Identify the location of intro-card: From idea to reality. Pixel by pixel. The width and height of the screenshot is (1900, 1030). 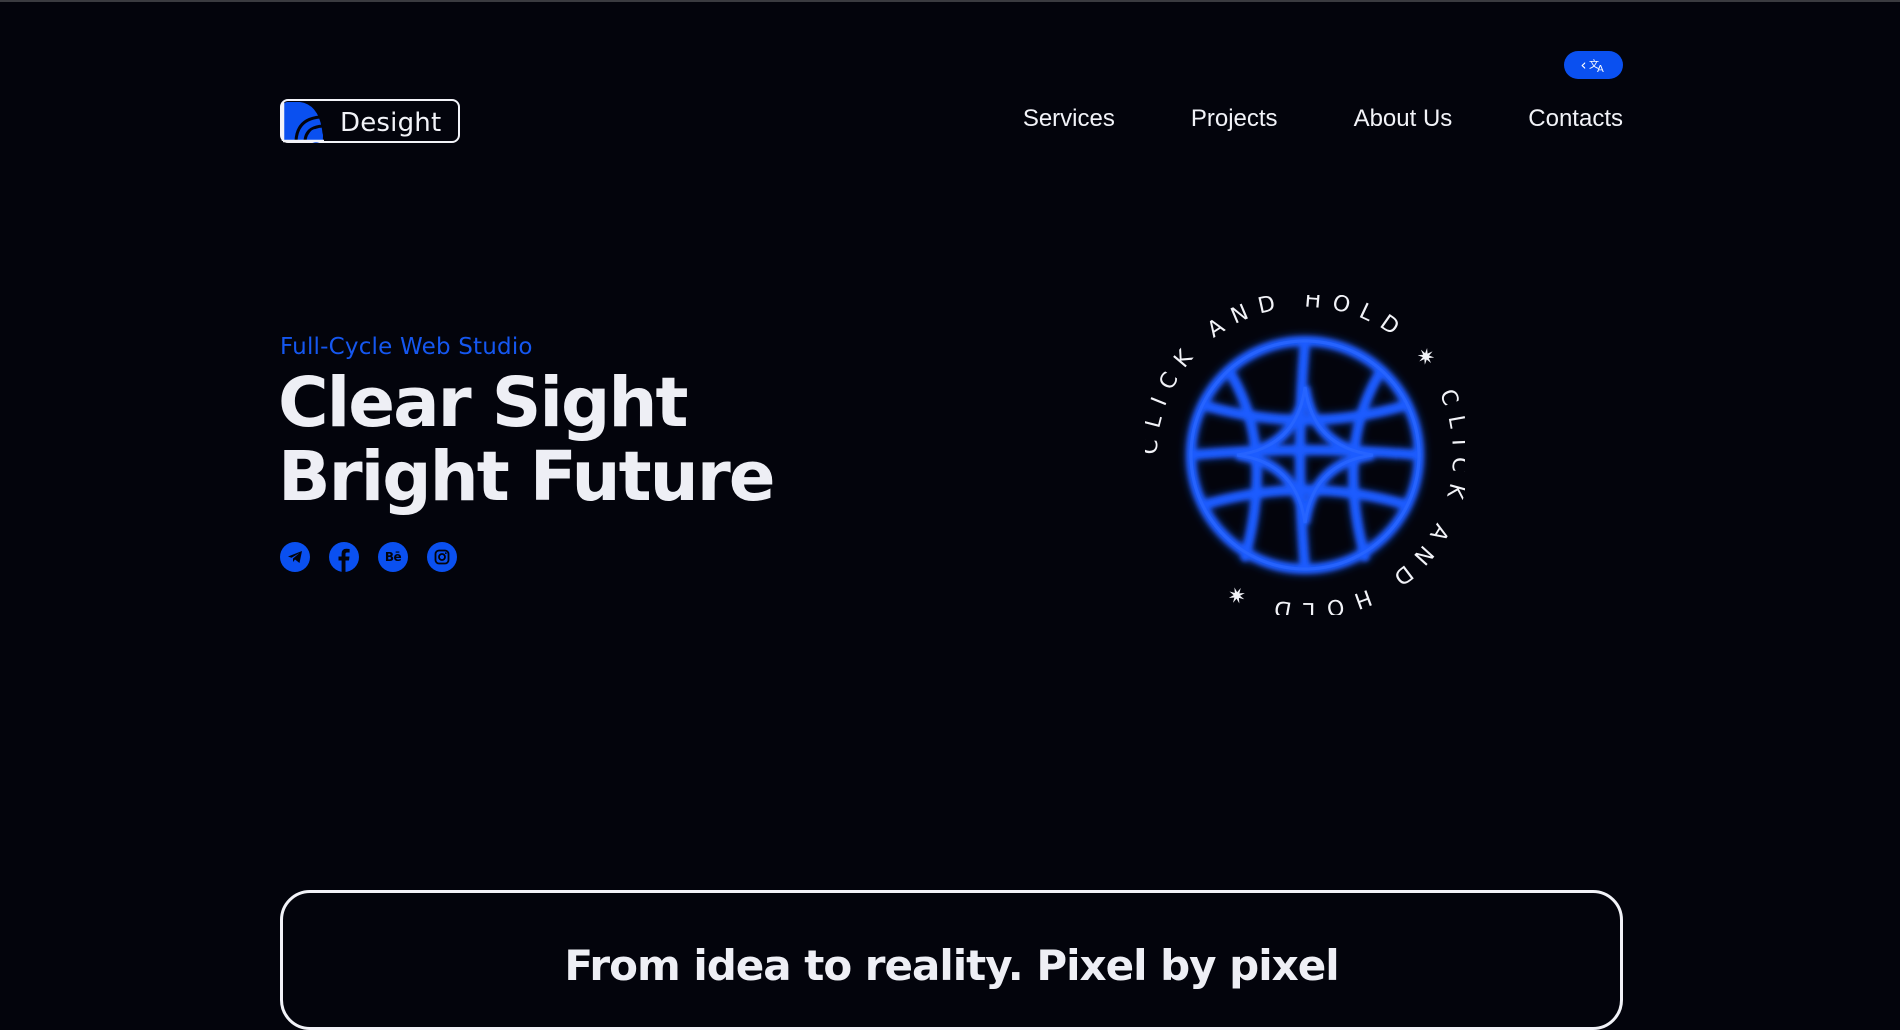
(951, 960).